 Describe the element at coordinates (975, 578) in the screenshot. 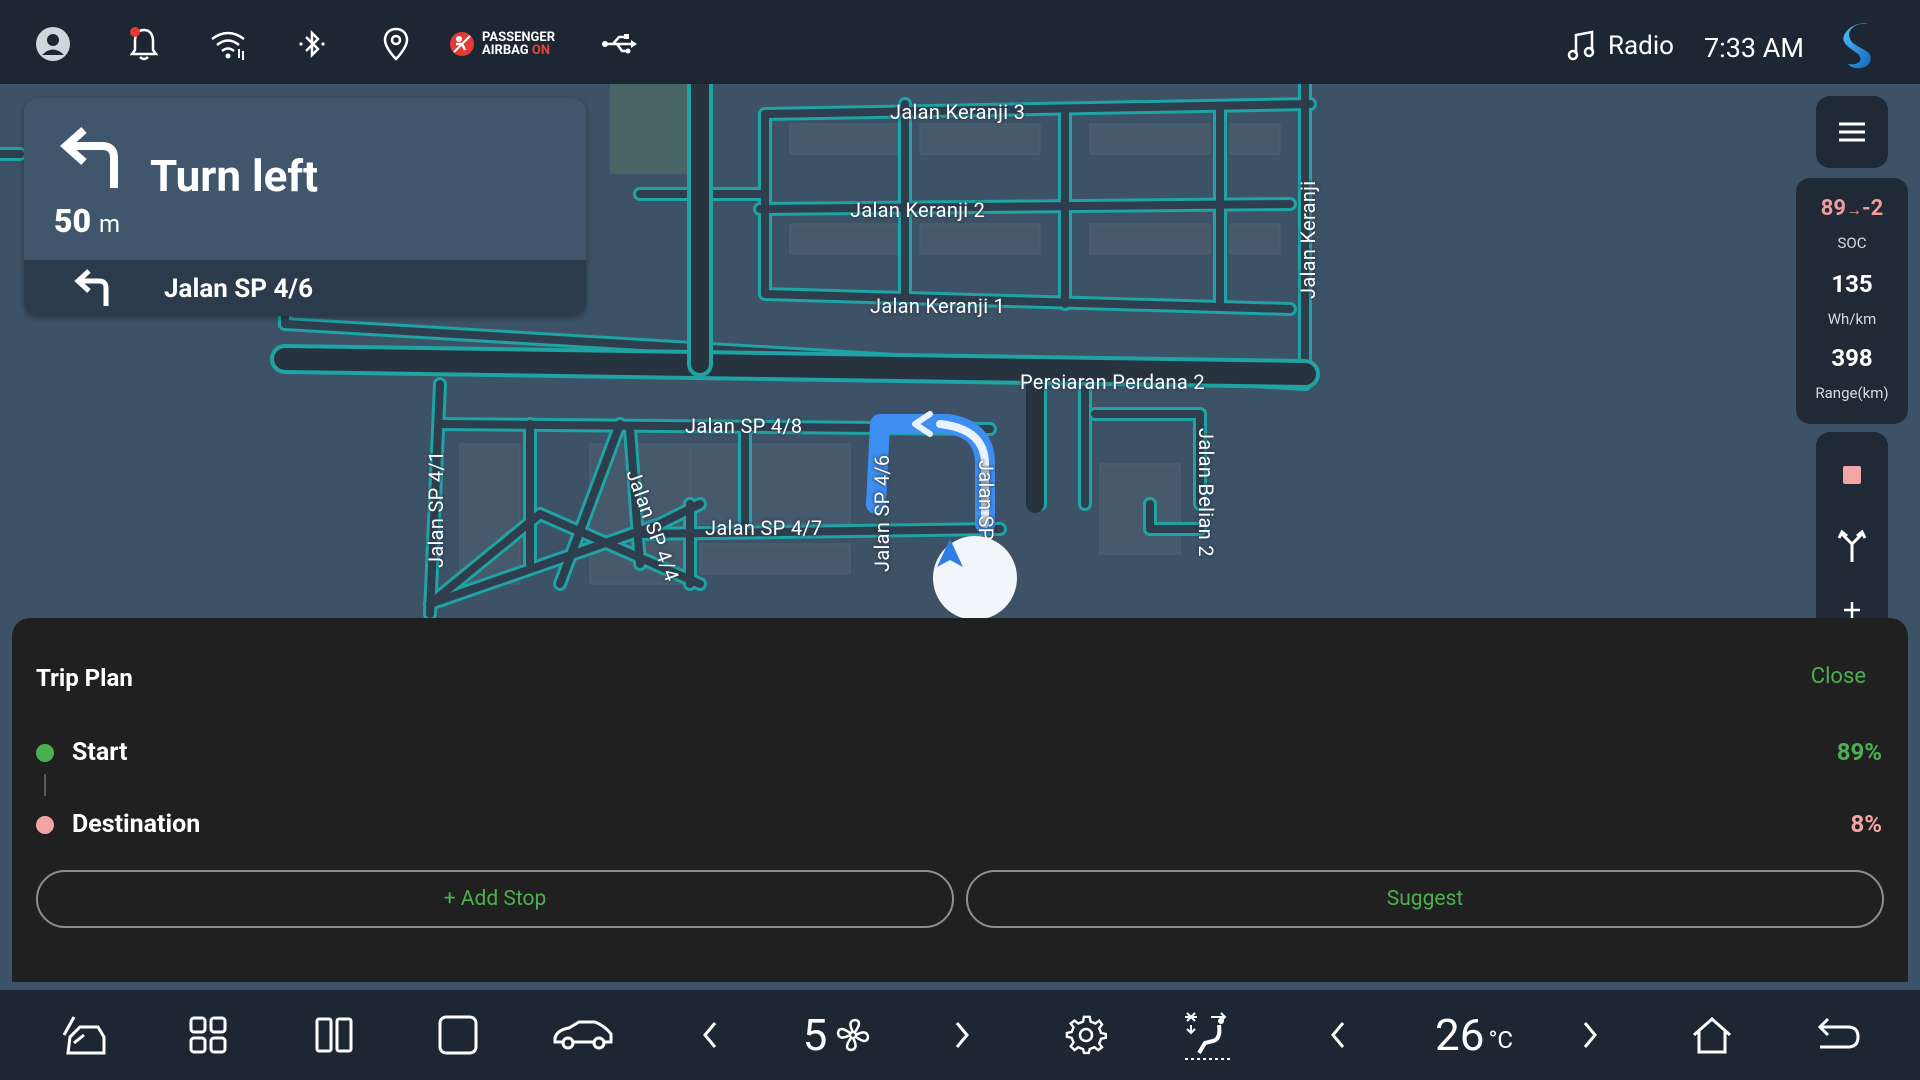

I see `current-location-marker` at that location.